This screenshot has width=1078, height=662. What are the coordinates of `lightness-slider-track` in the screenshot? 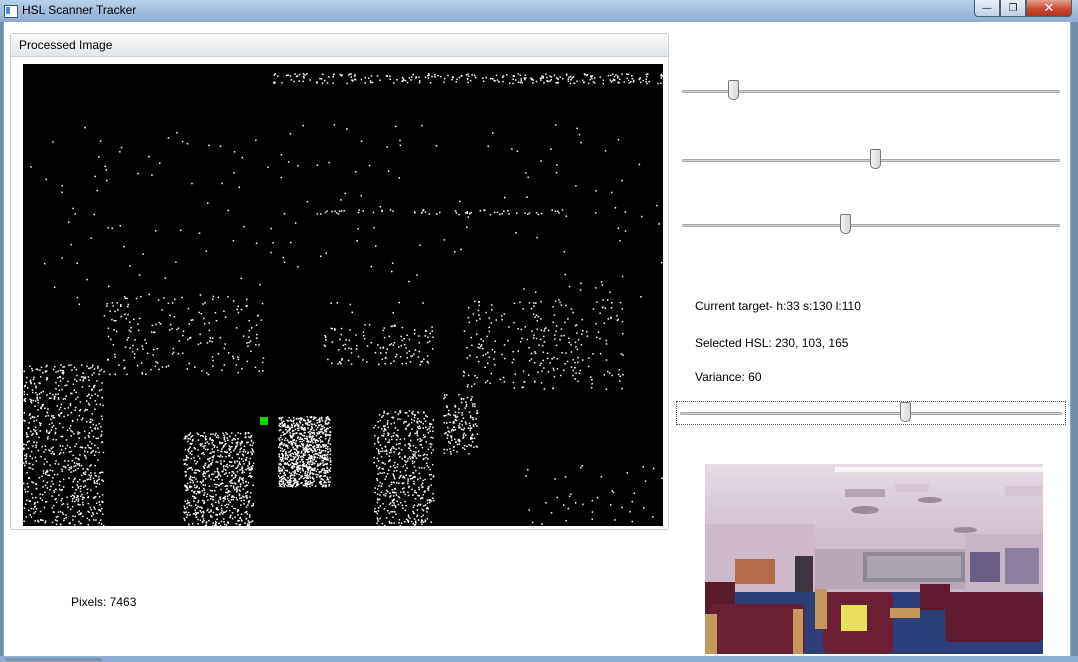 It's located at (871, 225).